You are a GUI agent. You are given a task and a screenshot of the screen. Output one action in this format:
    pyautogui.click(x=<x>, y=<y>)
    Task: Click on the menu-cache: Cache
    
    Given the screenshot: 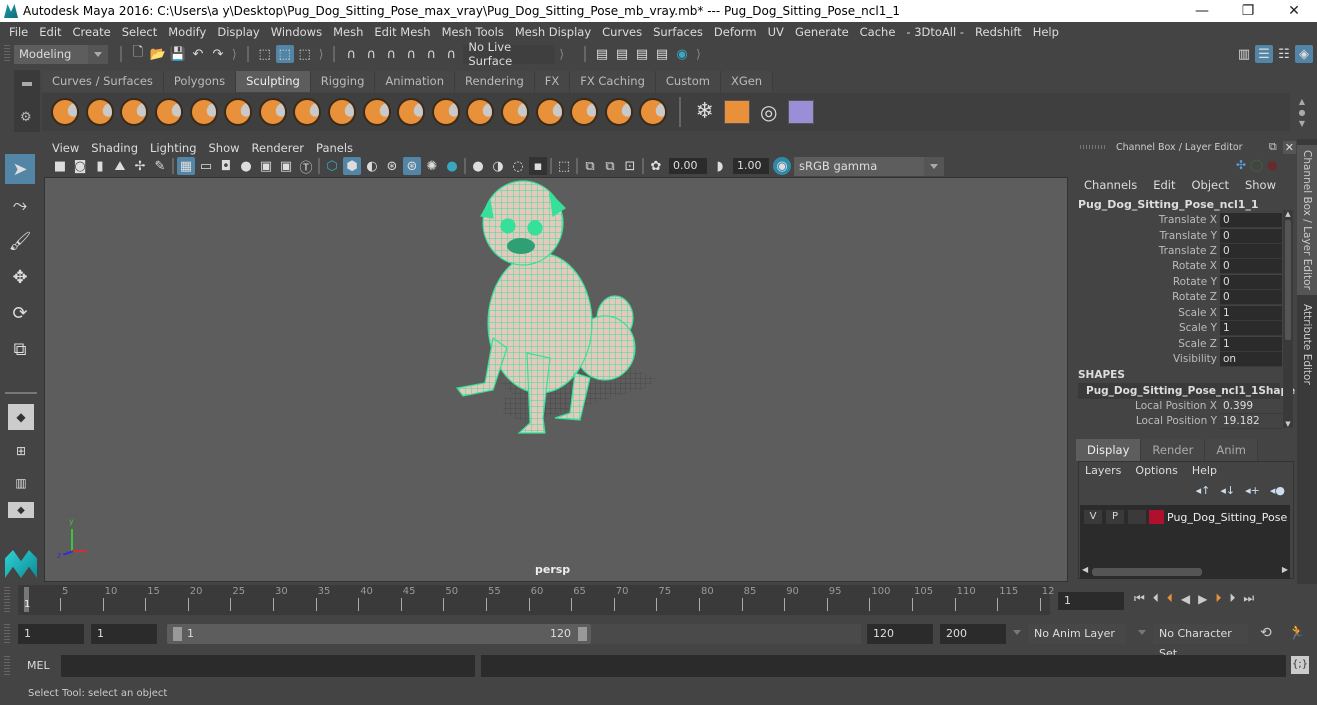 What is the action you would take?
    pyautogui.click(x=878, y=32)
    